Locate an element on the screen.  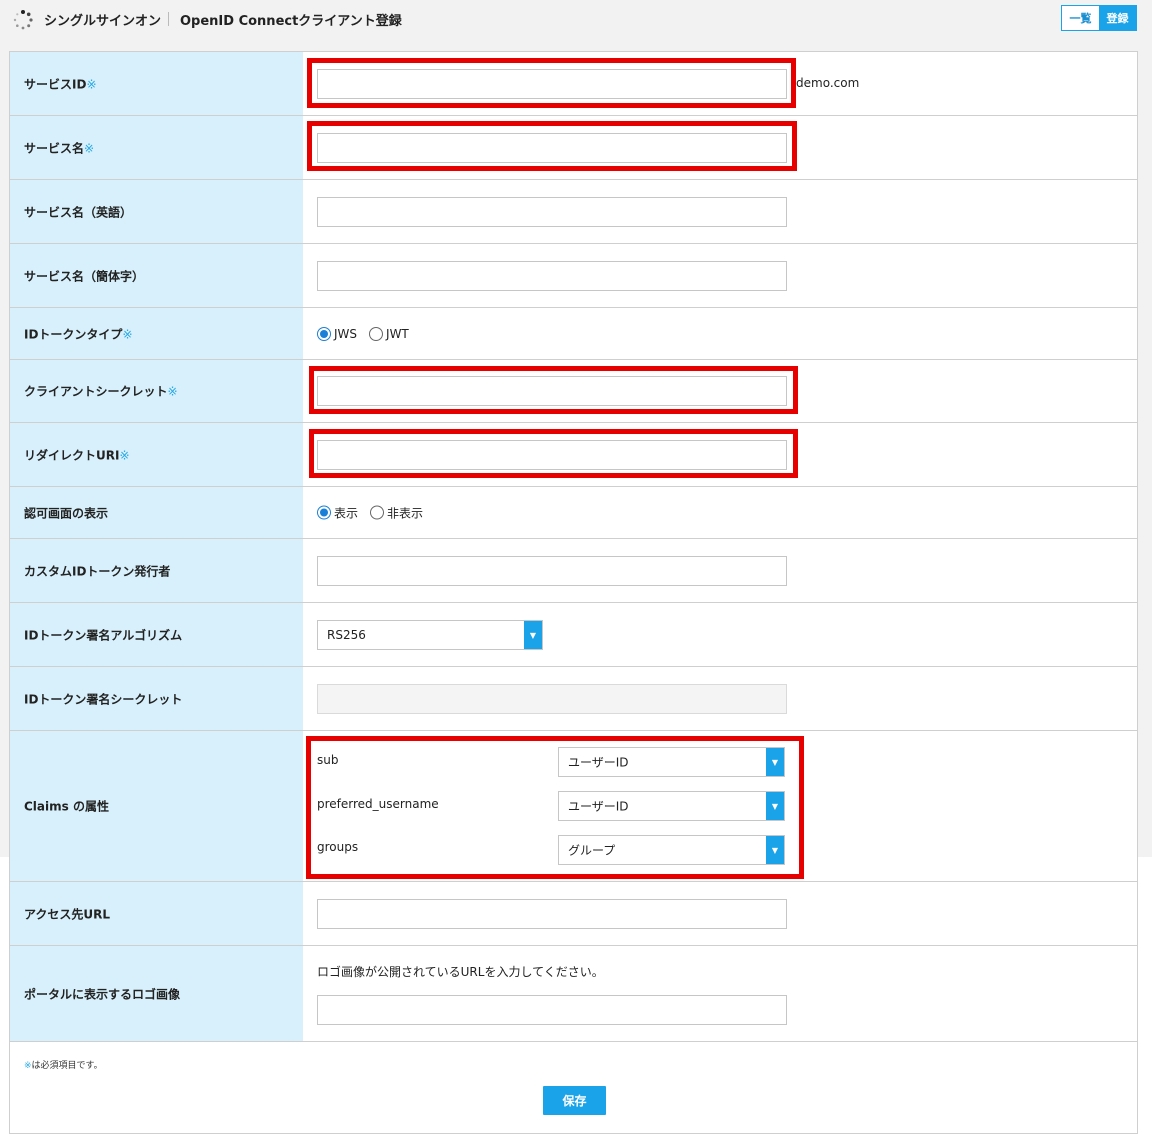
custom-issuer-label: カスタムIDトークン発行者 is located at coordinates (97, 571).